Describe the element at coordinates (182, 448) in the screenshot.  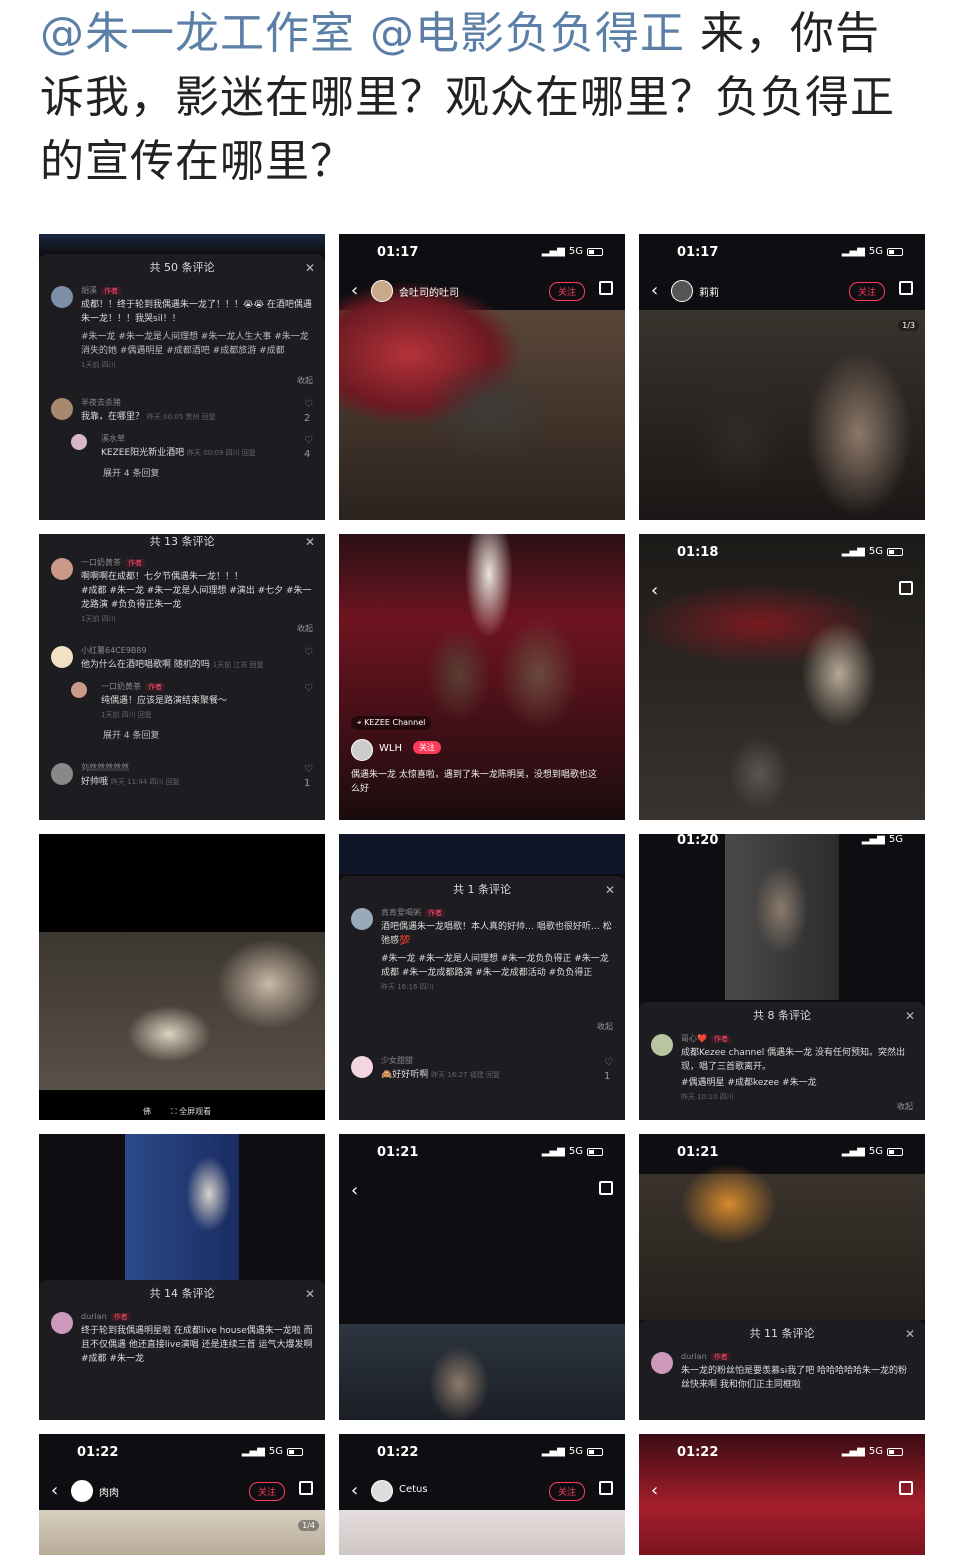
I see `comment-reply: 溪水草 KEZEE阳光新业酒吧 昨天 00:09 四川 回复 ♡ 4` at that location.